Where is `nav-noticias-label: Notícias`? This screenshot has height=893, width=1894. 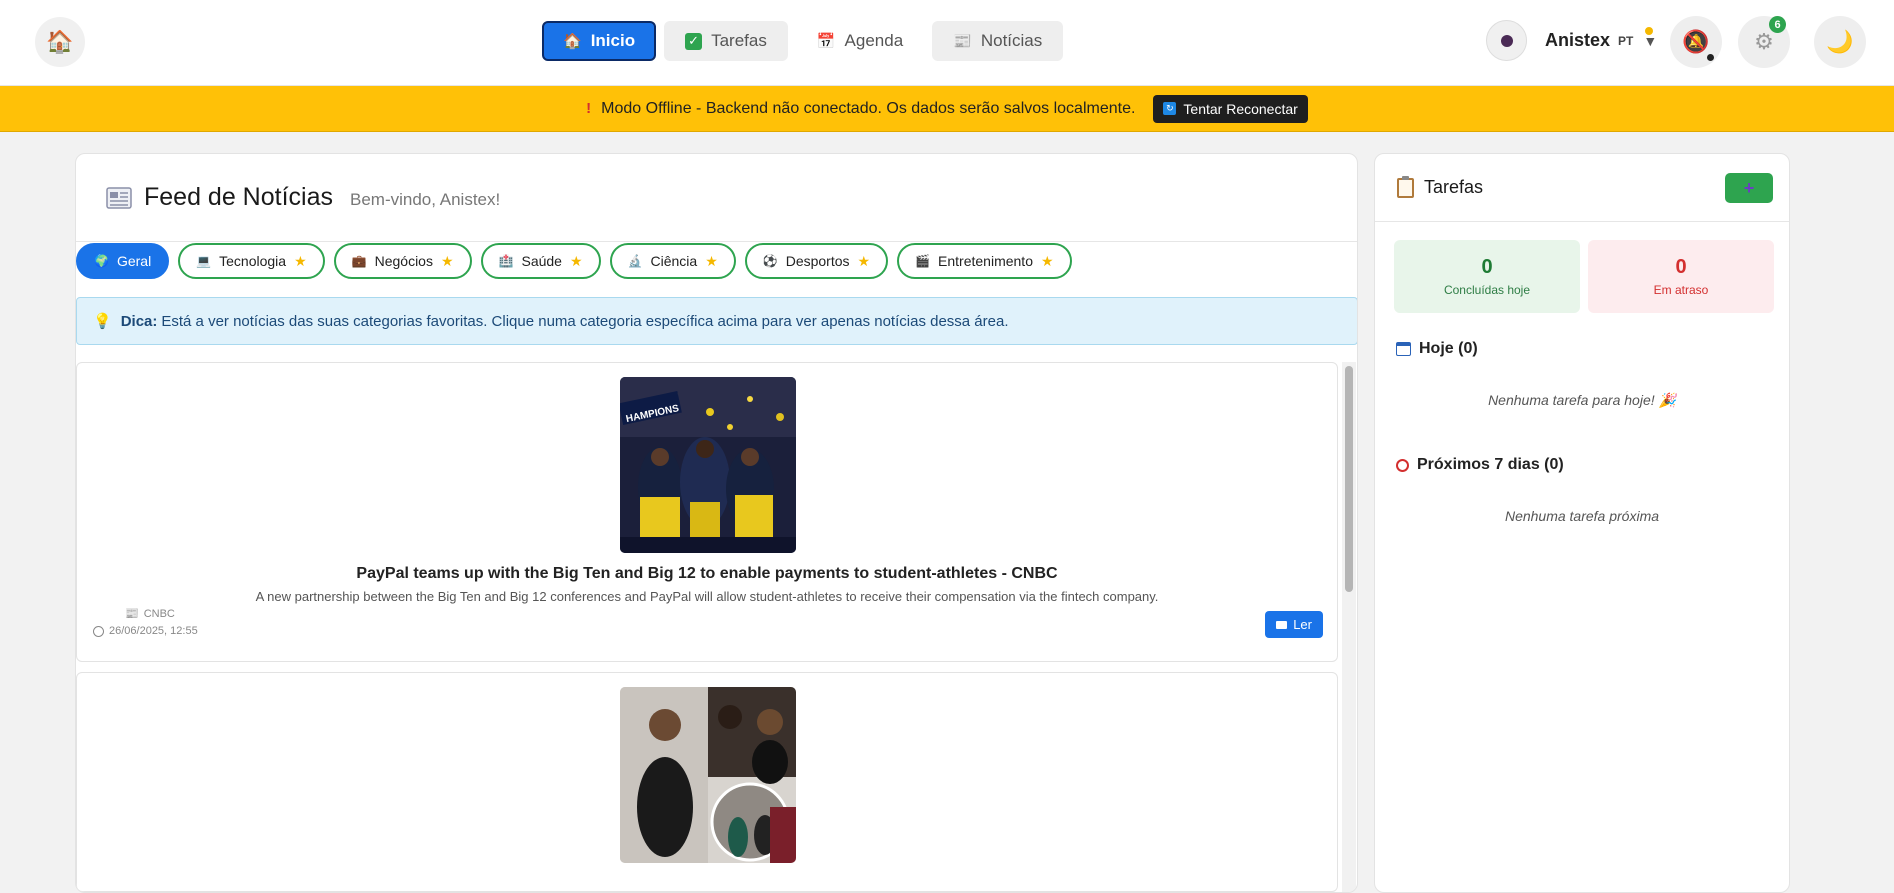 nav-noticias-label: Notícias is located at coordinates (1011, 40).